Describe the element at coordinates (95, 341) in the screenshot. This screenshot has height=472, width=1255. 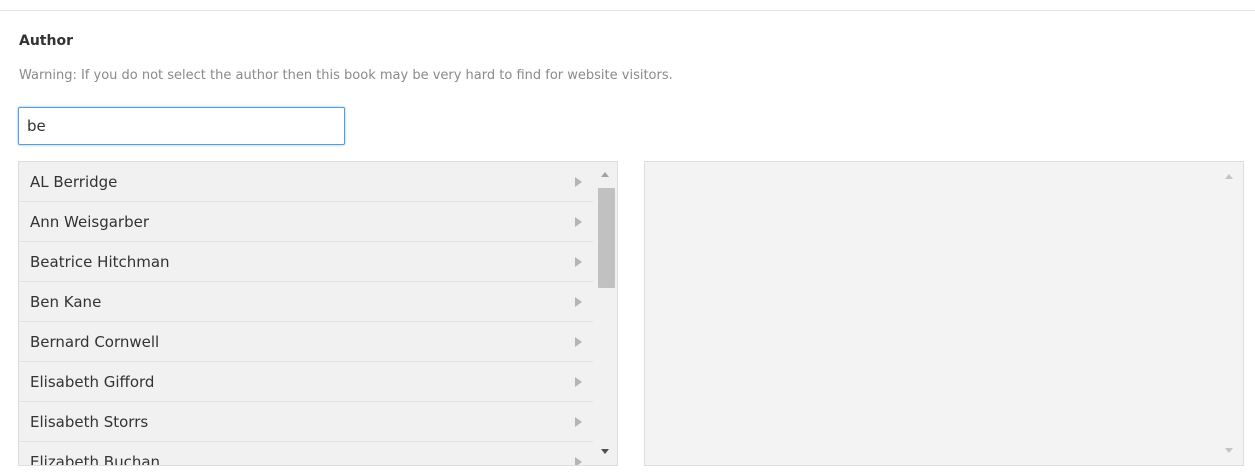
I see `list-item-label: Bernard Cornwell` at that location.